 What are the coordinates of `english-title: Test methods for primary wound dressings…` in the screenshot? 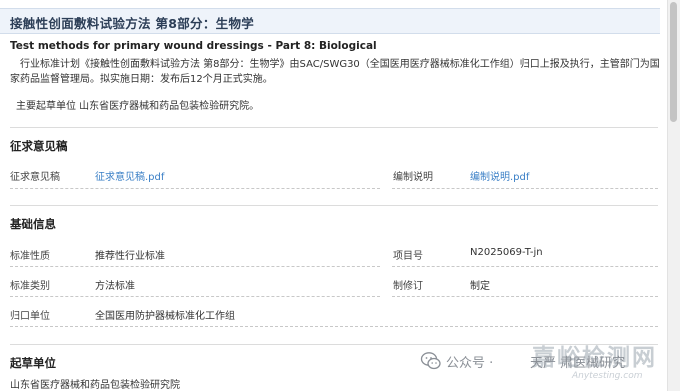 It's located at (193, 46).